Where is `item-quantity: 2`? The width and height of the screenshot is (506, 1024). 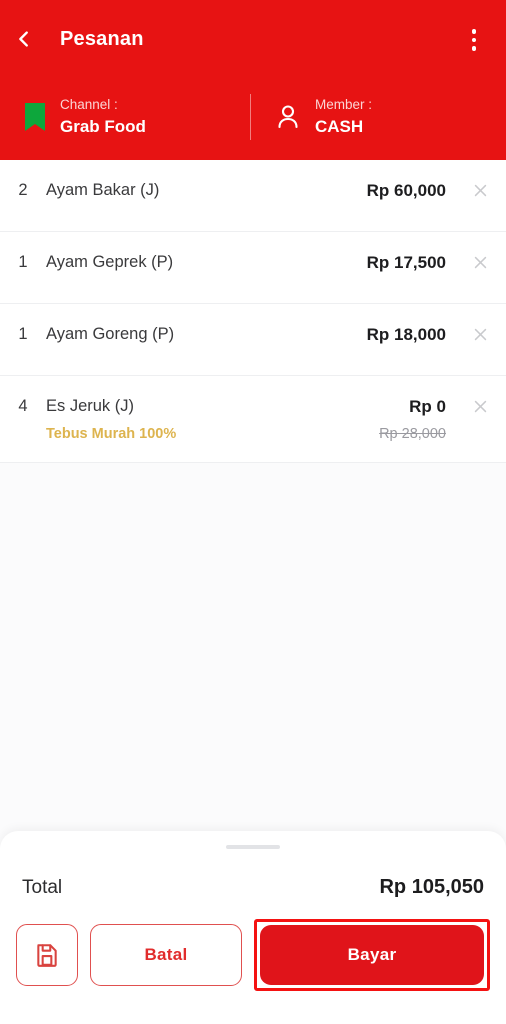 item-quantity: 2 is located at coordinates (23, 190).